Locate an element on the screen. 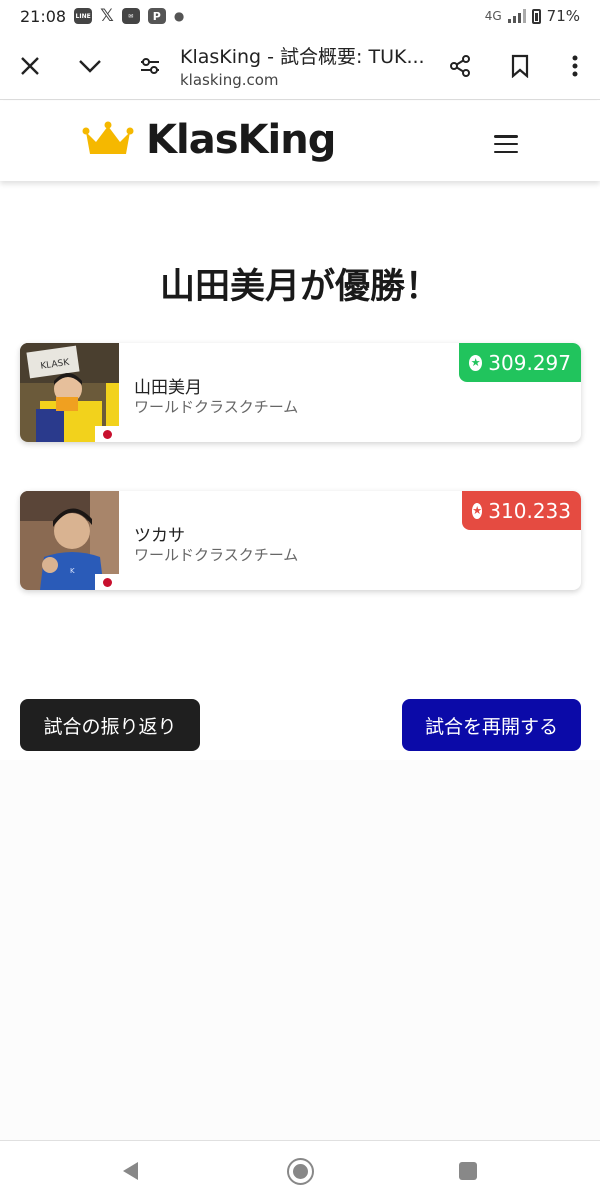 This screenshot has width=600, height=1200. line-app-icon: LINE is located at coordinates (83, 16).